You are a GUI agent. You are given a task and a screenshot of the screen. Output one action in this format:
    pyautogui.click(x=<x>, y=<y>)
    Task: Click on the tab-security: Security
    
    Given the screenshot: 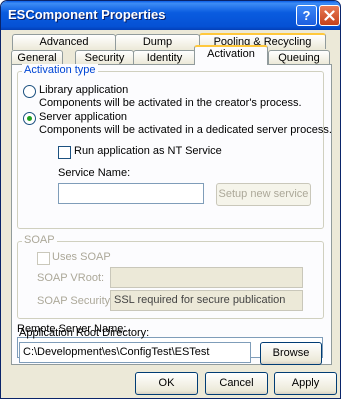 What is the action you would take?
    pyautogui.click(x=104, y=57)
    